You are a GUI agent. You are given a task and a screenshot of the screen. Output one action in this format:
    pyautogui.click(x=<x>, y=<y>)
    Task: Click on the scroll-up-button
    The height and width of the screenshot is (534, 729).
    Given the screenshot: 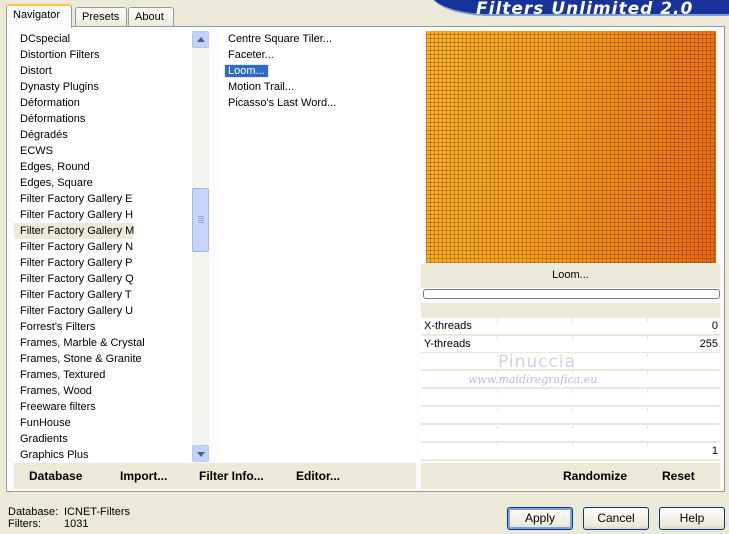 What is the action you would take?
    pyautogui.click(x=200, y=39)
    